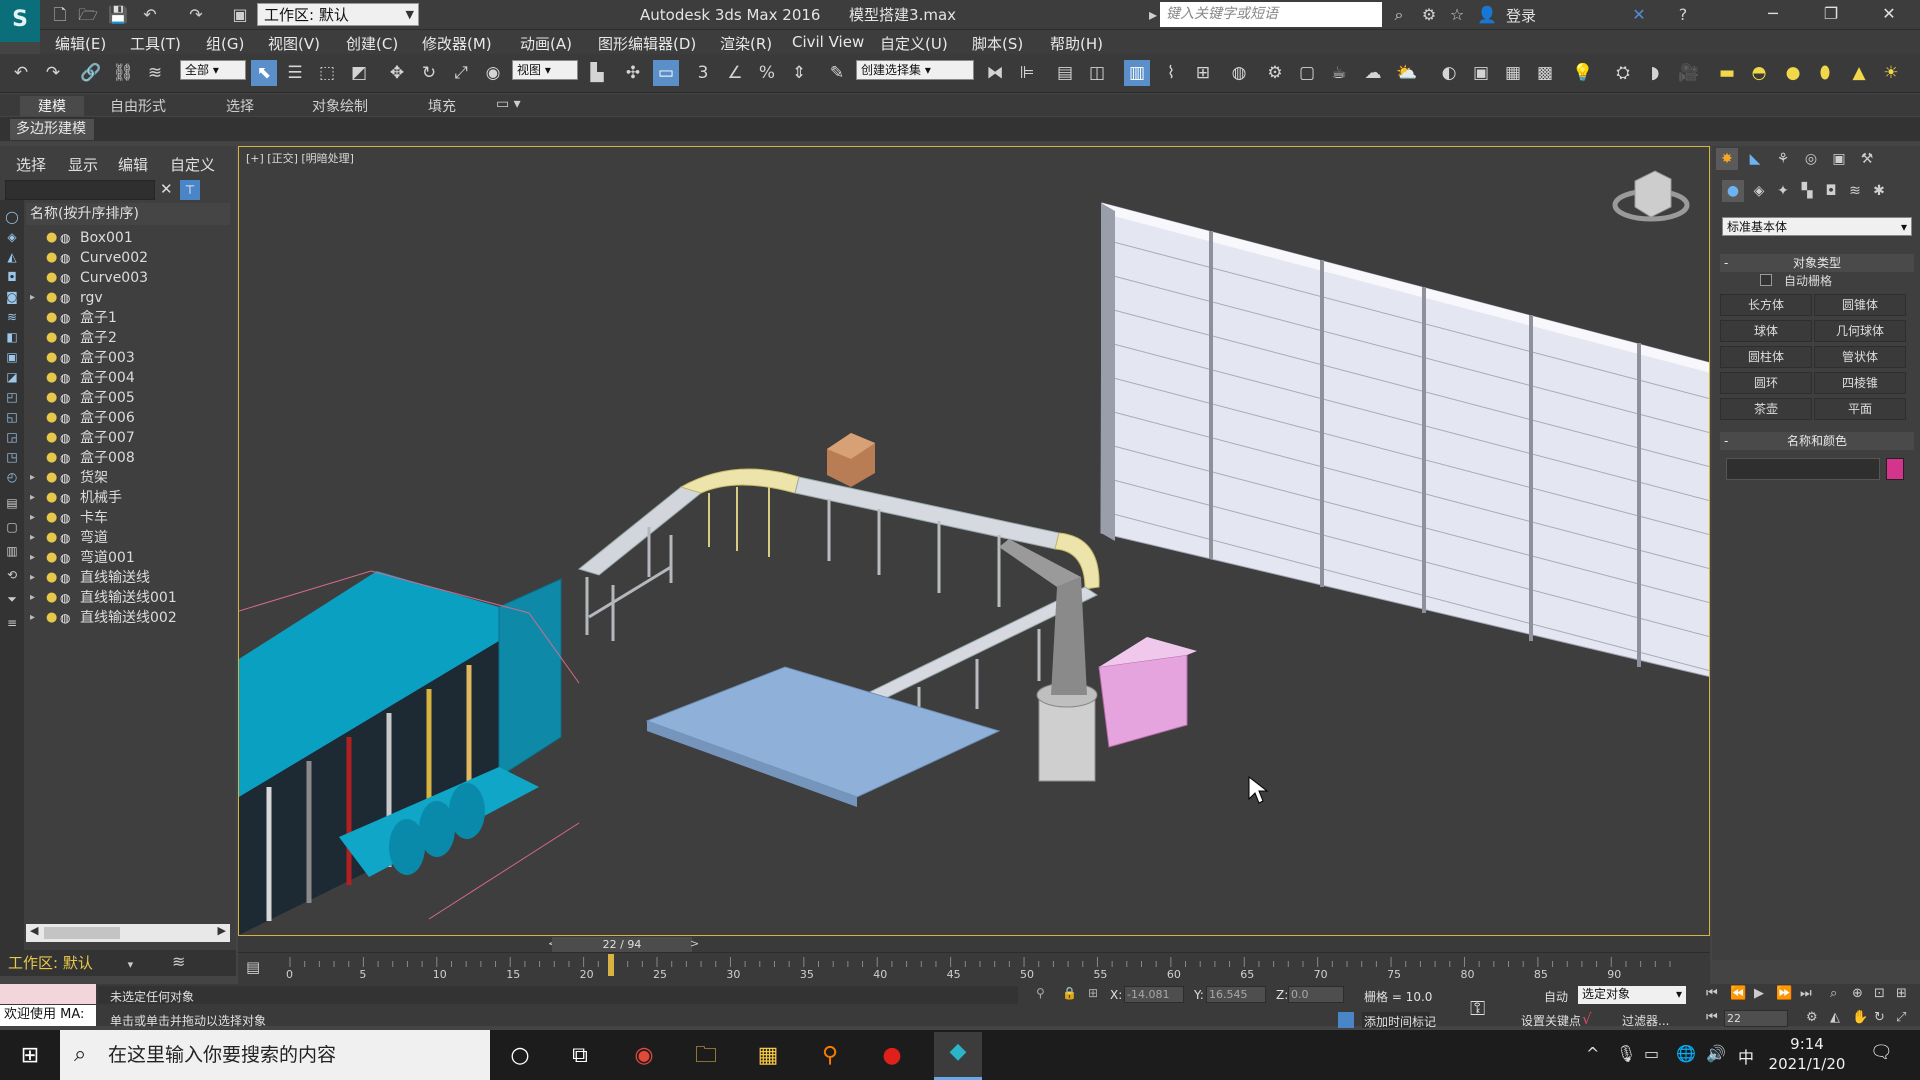 The width and height of the screenshot is (1920, 1080). What do you see at coordinates (914, 43) in the screenshot?
I see `menu-customize: 自定义(U)` at bounding box center [914, 43].